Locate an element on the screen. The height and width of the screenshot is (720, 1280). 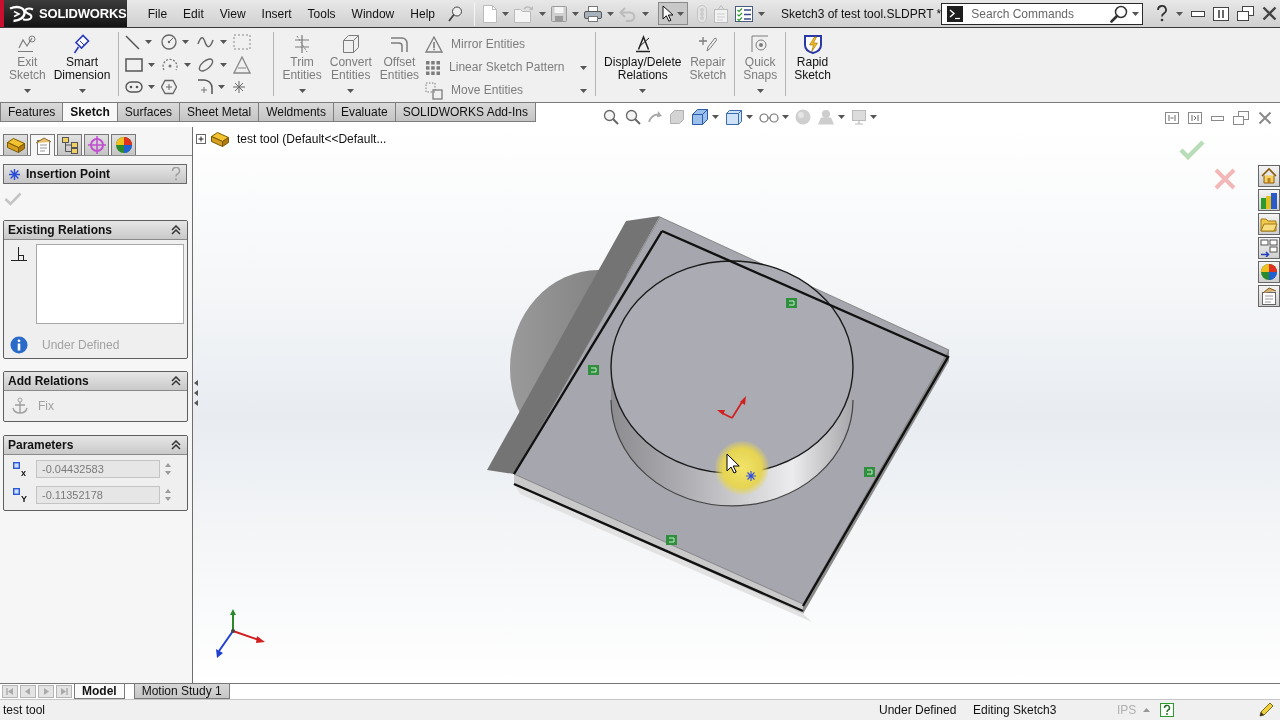
command-button: Smart Dimension is located at coordinates (82, 65).